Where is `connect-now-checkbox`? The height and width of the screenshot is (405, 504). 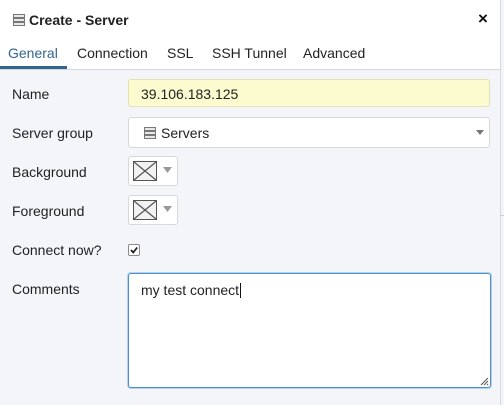
connect-now-checkbox is located at coordinates (134, 250).